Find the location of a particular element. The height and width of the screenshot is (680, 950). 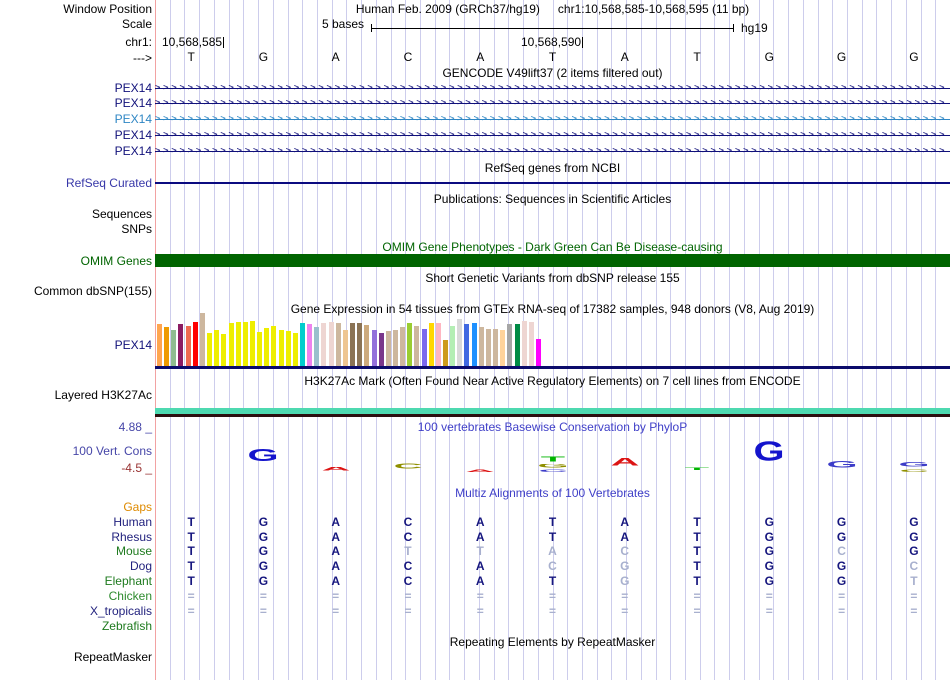

refseq-curated-label: RefSeq Curated is located at coordinates (109, 183).